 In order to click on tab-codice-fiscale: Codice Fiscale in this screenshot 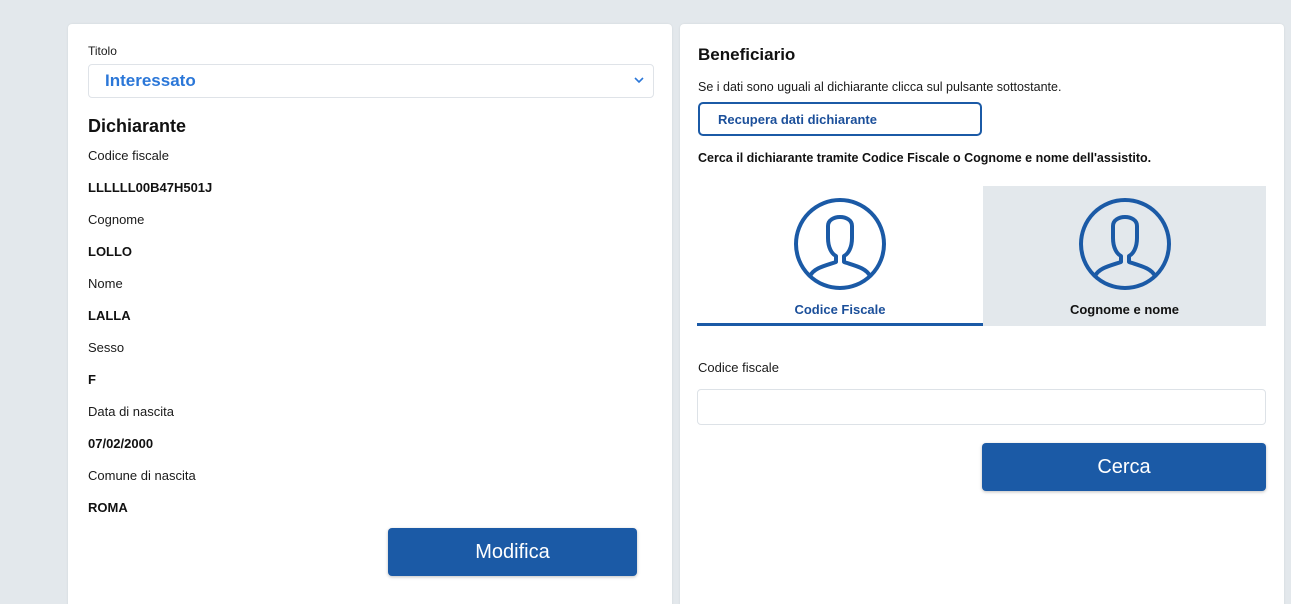, I will do `click(840, 256)`.